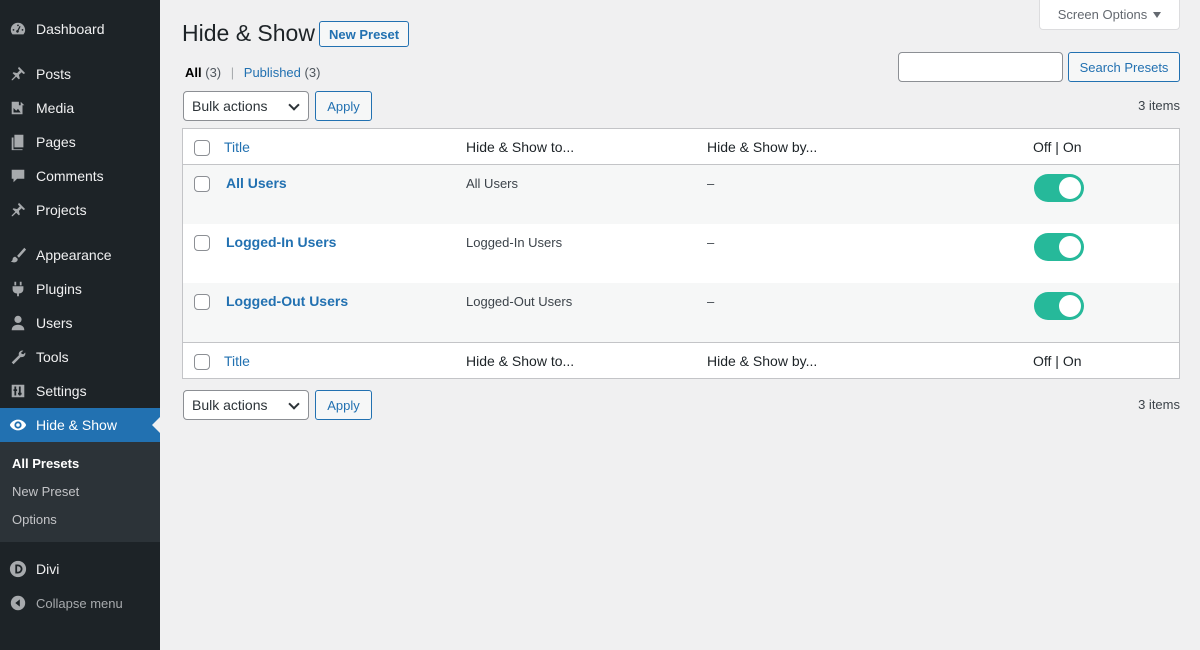  What do you see at coordinates (1159, 404) in the screenshot?
I see `items-count-bottom: 3 items` at bounding box center [1159, 404].